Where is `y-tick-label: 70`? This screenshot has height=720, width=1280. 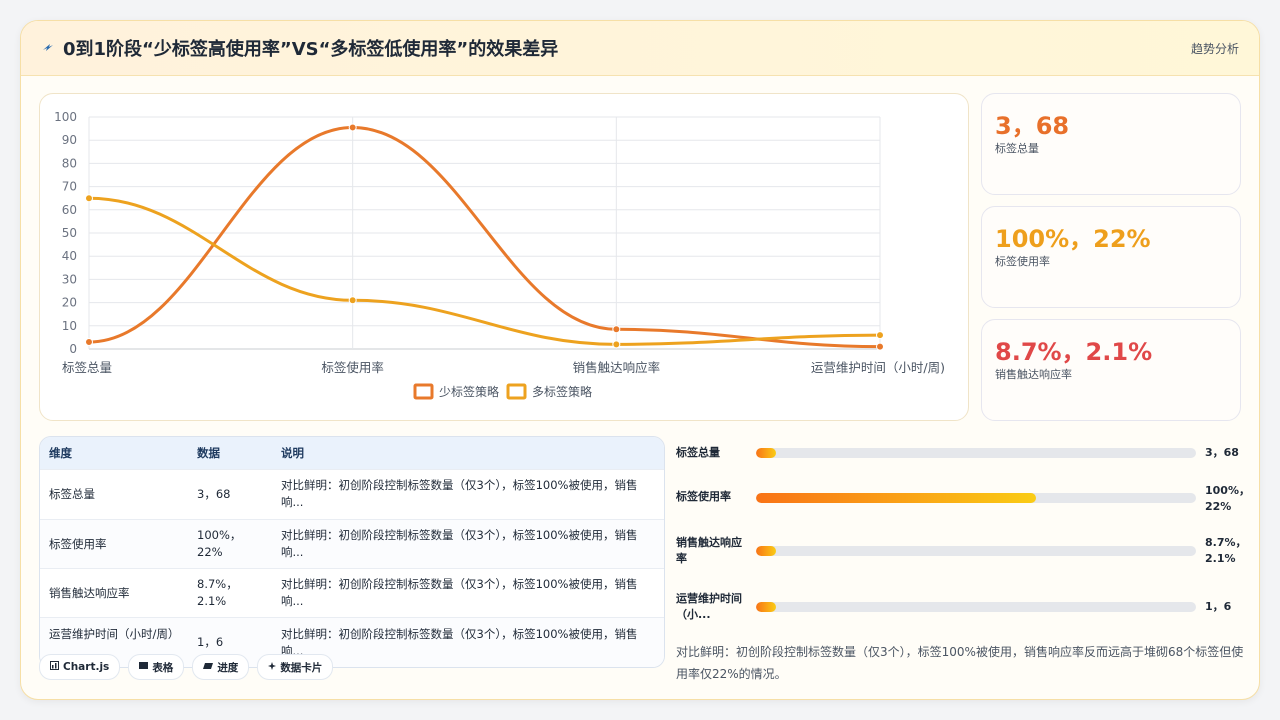
y-tick-label: 70 is located at coordinates (69, 187).